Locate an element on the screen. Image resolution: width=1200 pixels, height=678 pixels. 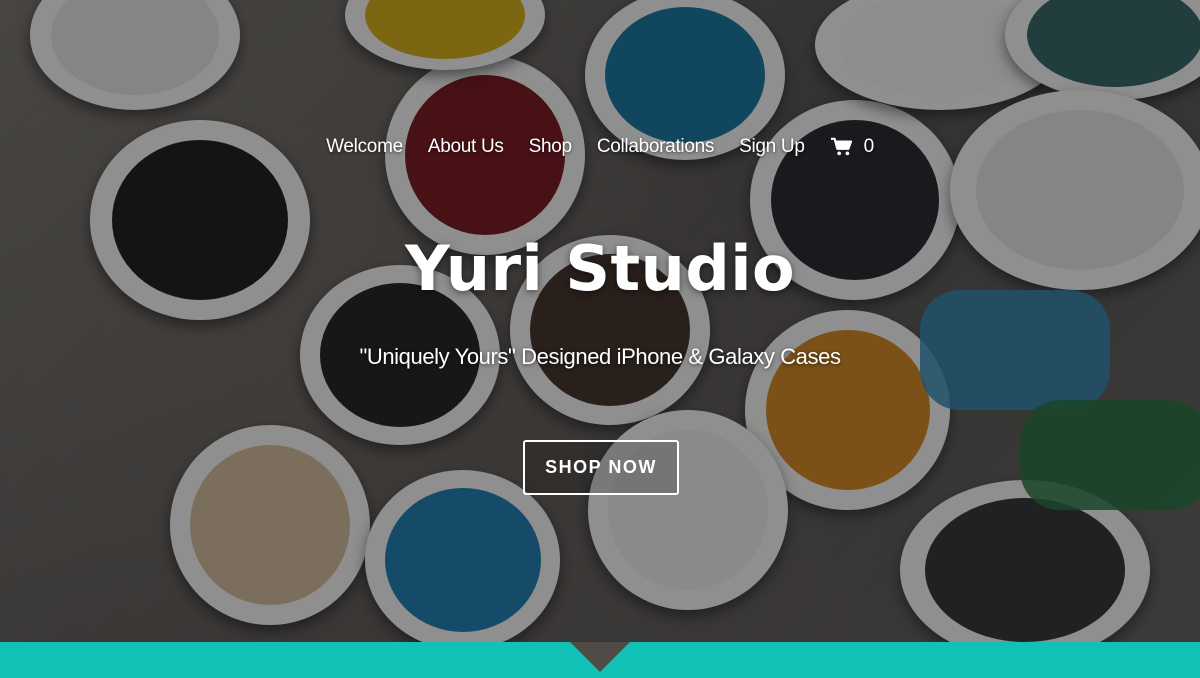
site-title: Yuri Studio is located at coordinates (600, 268).